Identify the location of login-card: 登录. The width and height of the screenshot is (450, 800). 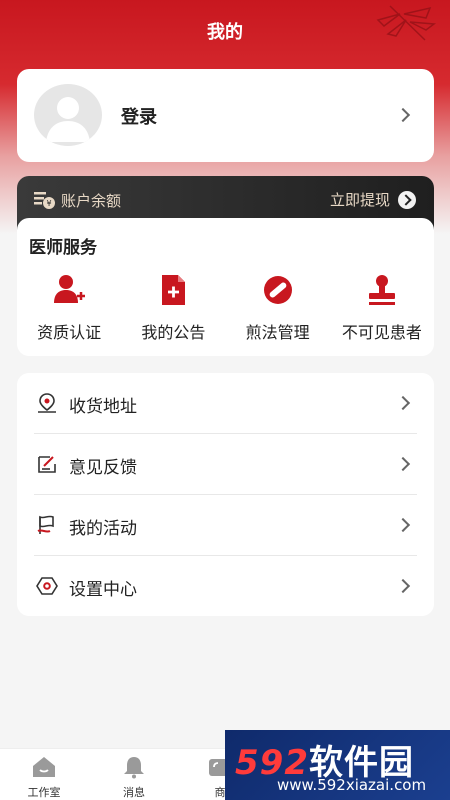
(225, 115).